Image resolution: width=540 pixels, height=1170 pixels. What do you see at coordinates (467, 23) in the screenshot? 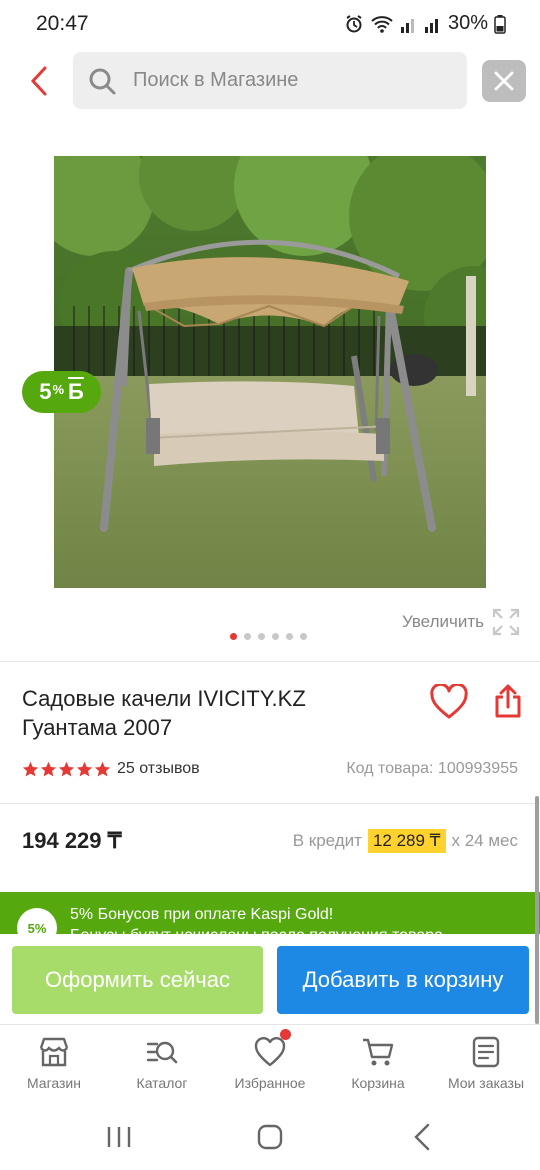
I see `battery-percent: 30%` at bounding box center [467, 23].